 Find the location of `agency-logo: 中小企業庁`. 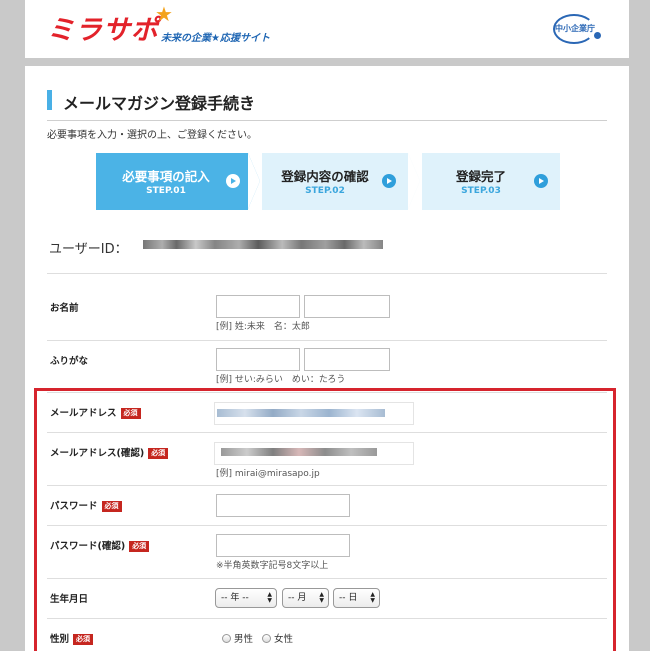

agency-logo: 中小企業庁 is located at coordinates (577, 29).